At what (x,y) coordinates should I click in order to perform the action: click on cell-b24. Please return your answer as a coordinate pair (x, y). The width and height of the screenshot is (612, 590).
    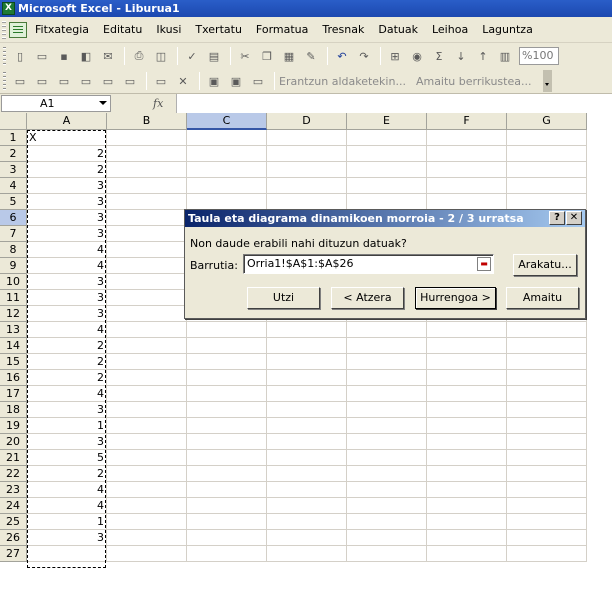
    Looking at the image, I should click on (147, 506).